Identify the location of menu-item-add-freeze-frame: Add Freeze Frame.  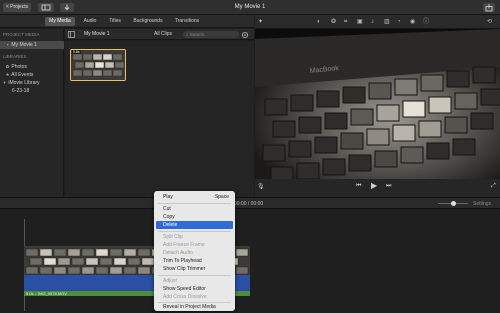
(194, 245).